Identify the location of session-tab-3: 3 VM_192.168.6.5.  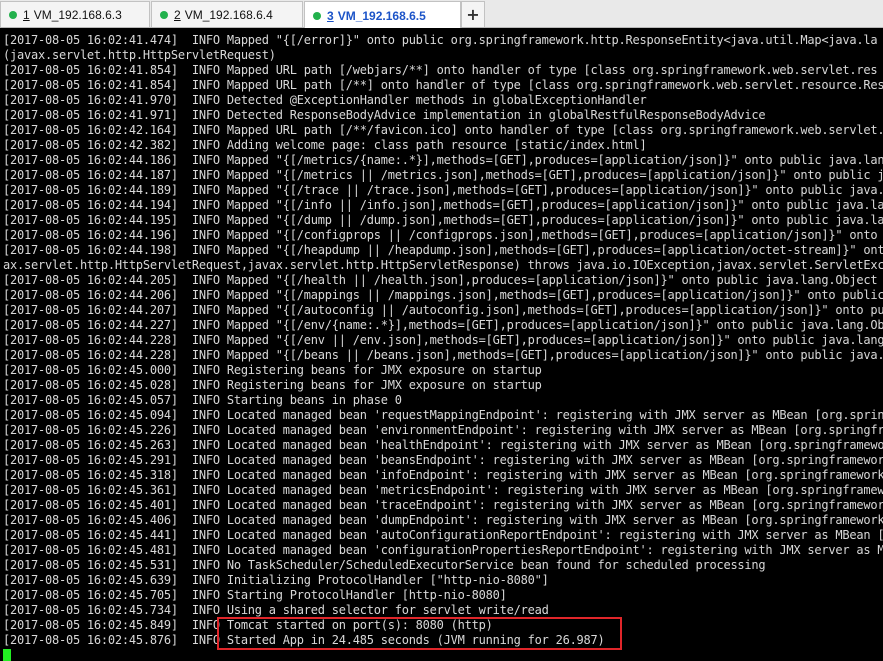
(382, 15).